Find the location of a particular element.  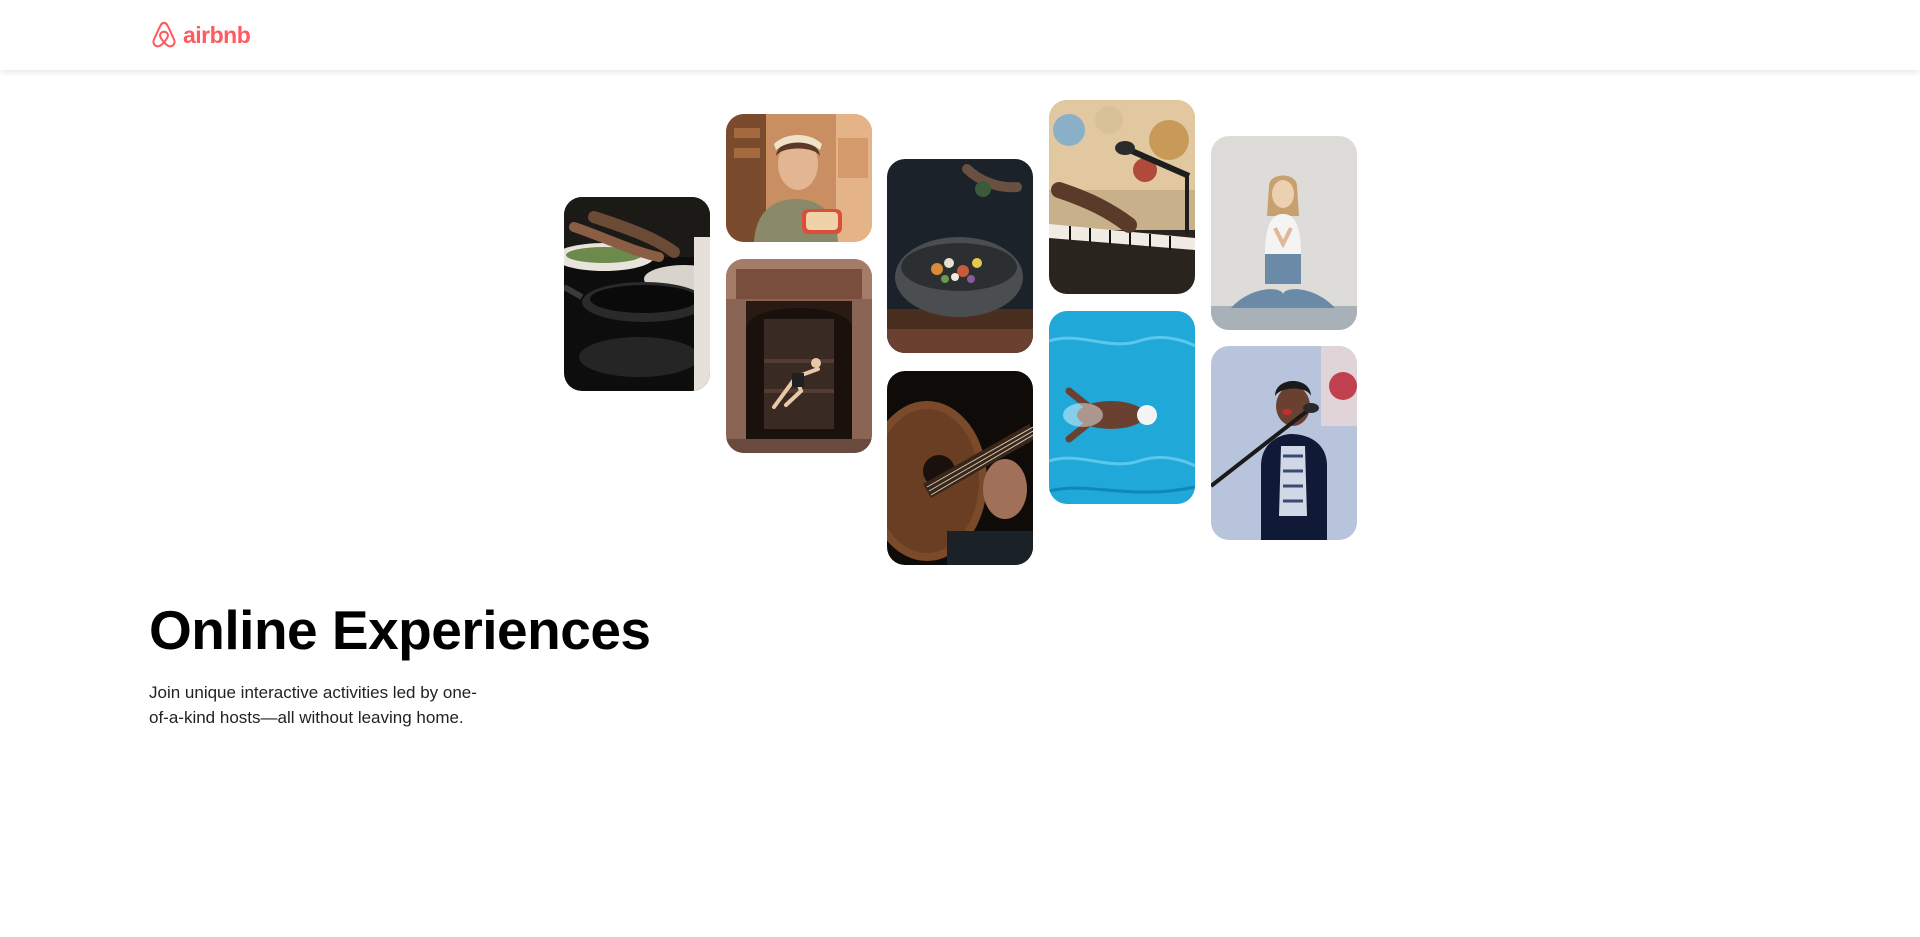

swimmer-photo-image is located at coordinates (1122, 407).